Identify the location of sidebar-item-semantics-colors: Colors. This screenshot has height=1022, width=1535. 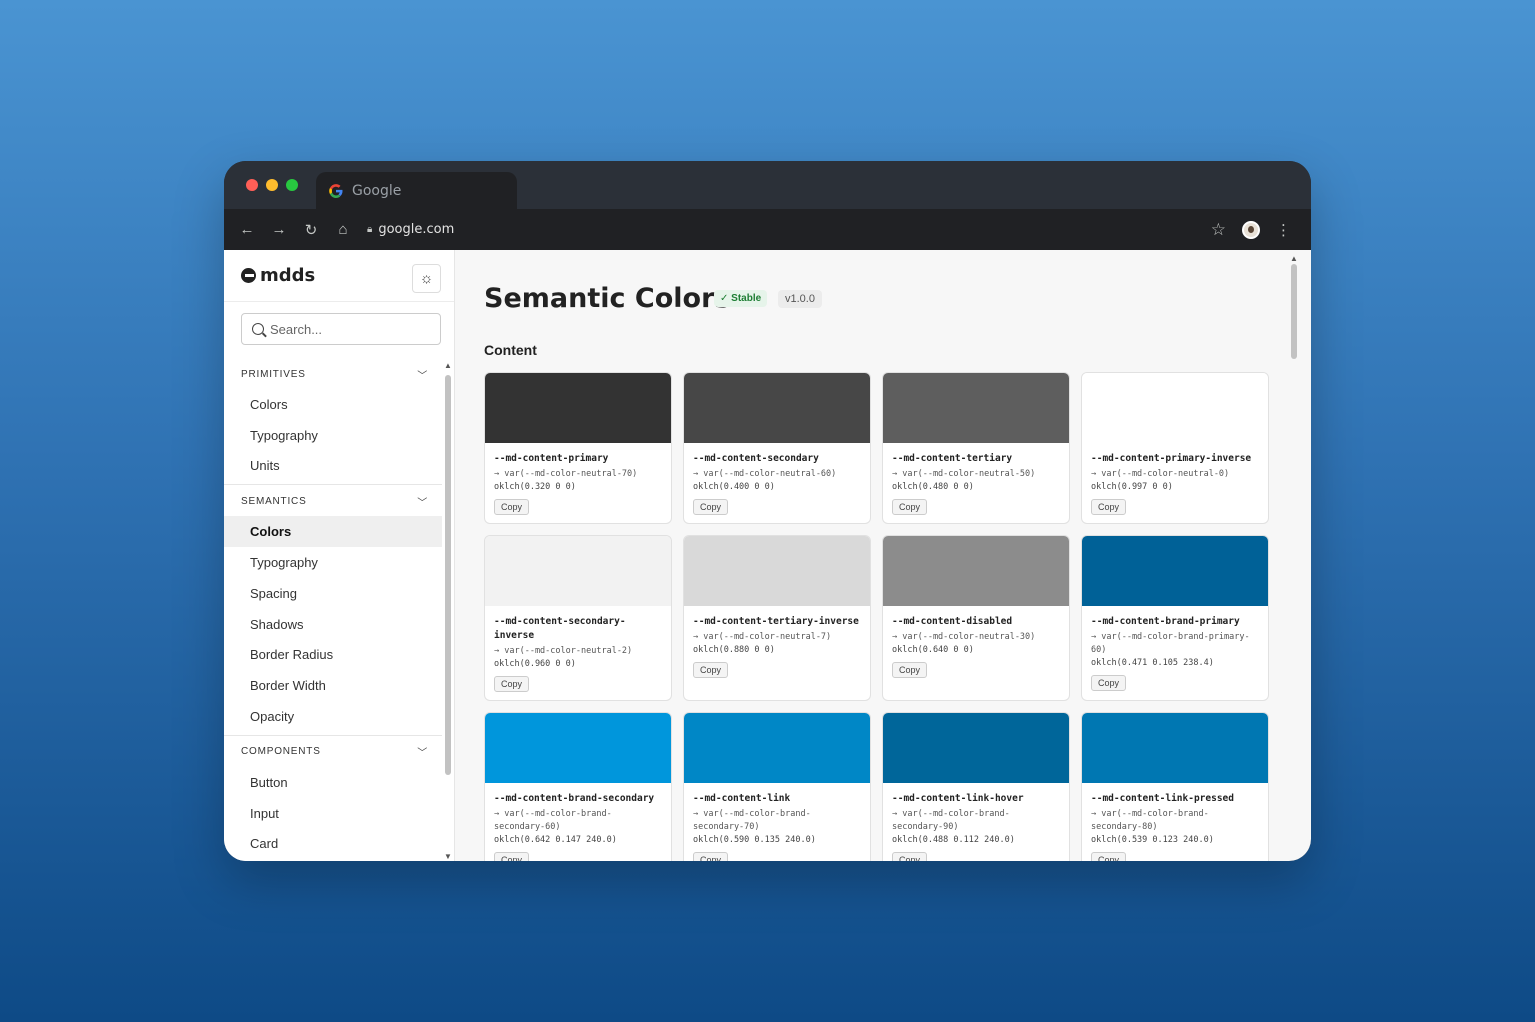
(333, 532).